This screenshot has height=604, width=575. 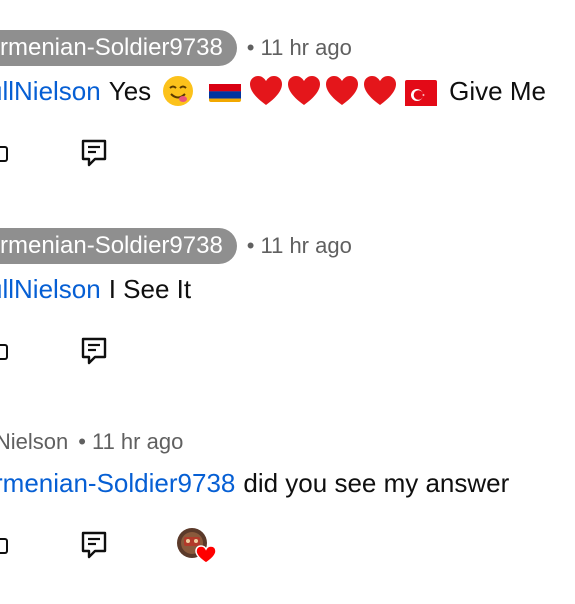 I want to click on comment-body: ullNielson I See It, so click(x=95, y=289).